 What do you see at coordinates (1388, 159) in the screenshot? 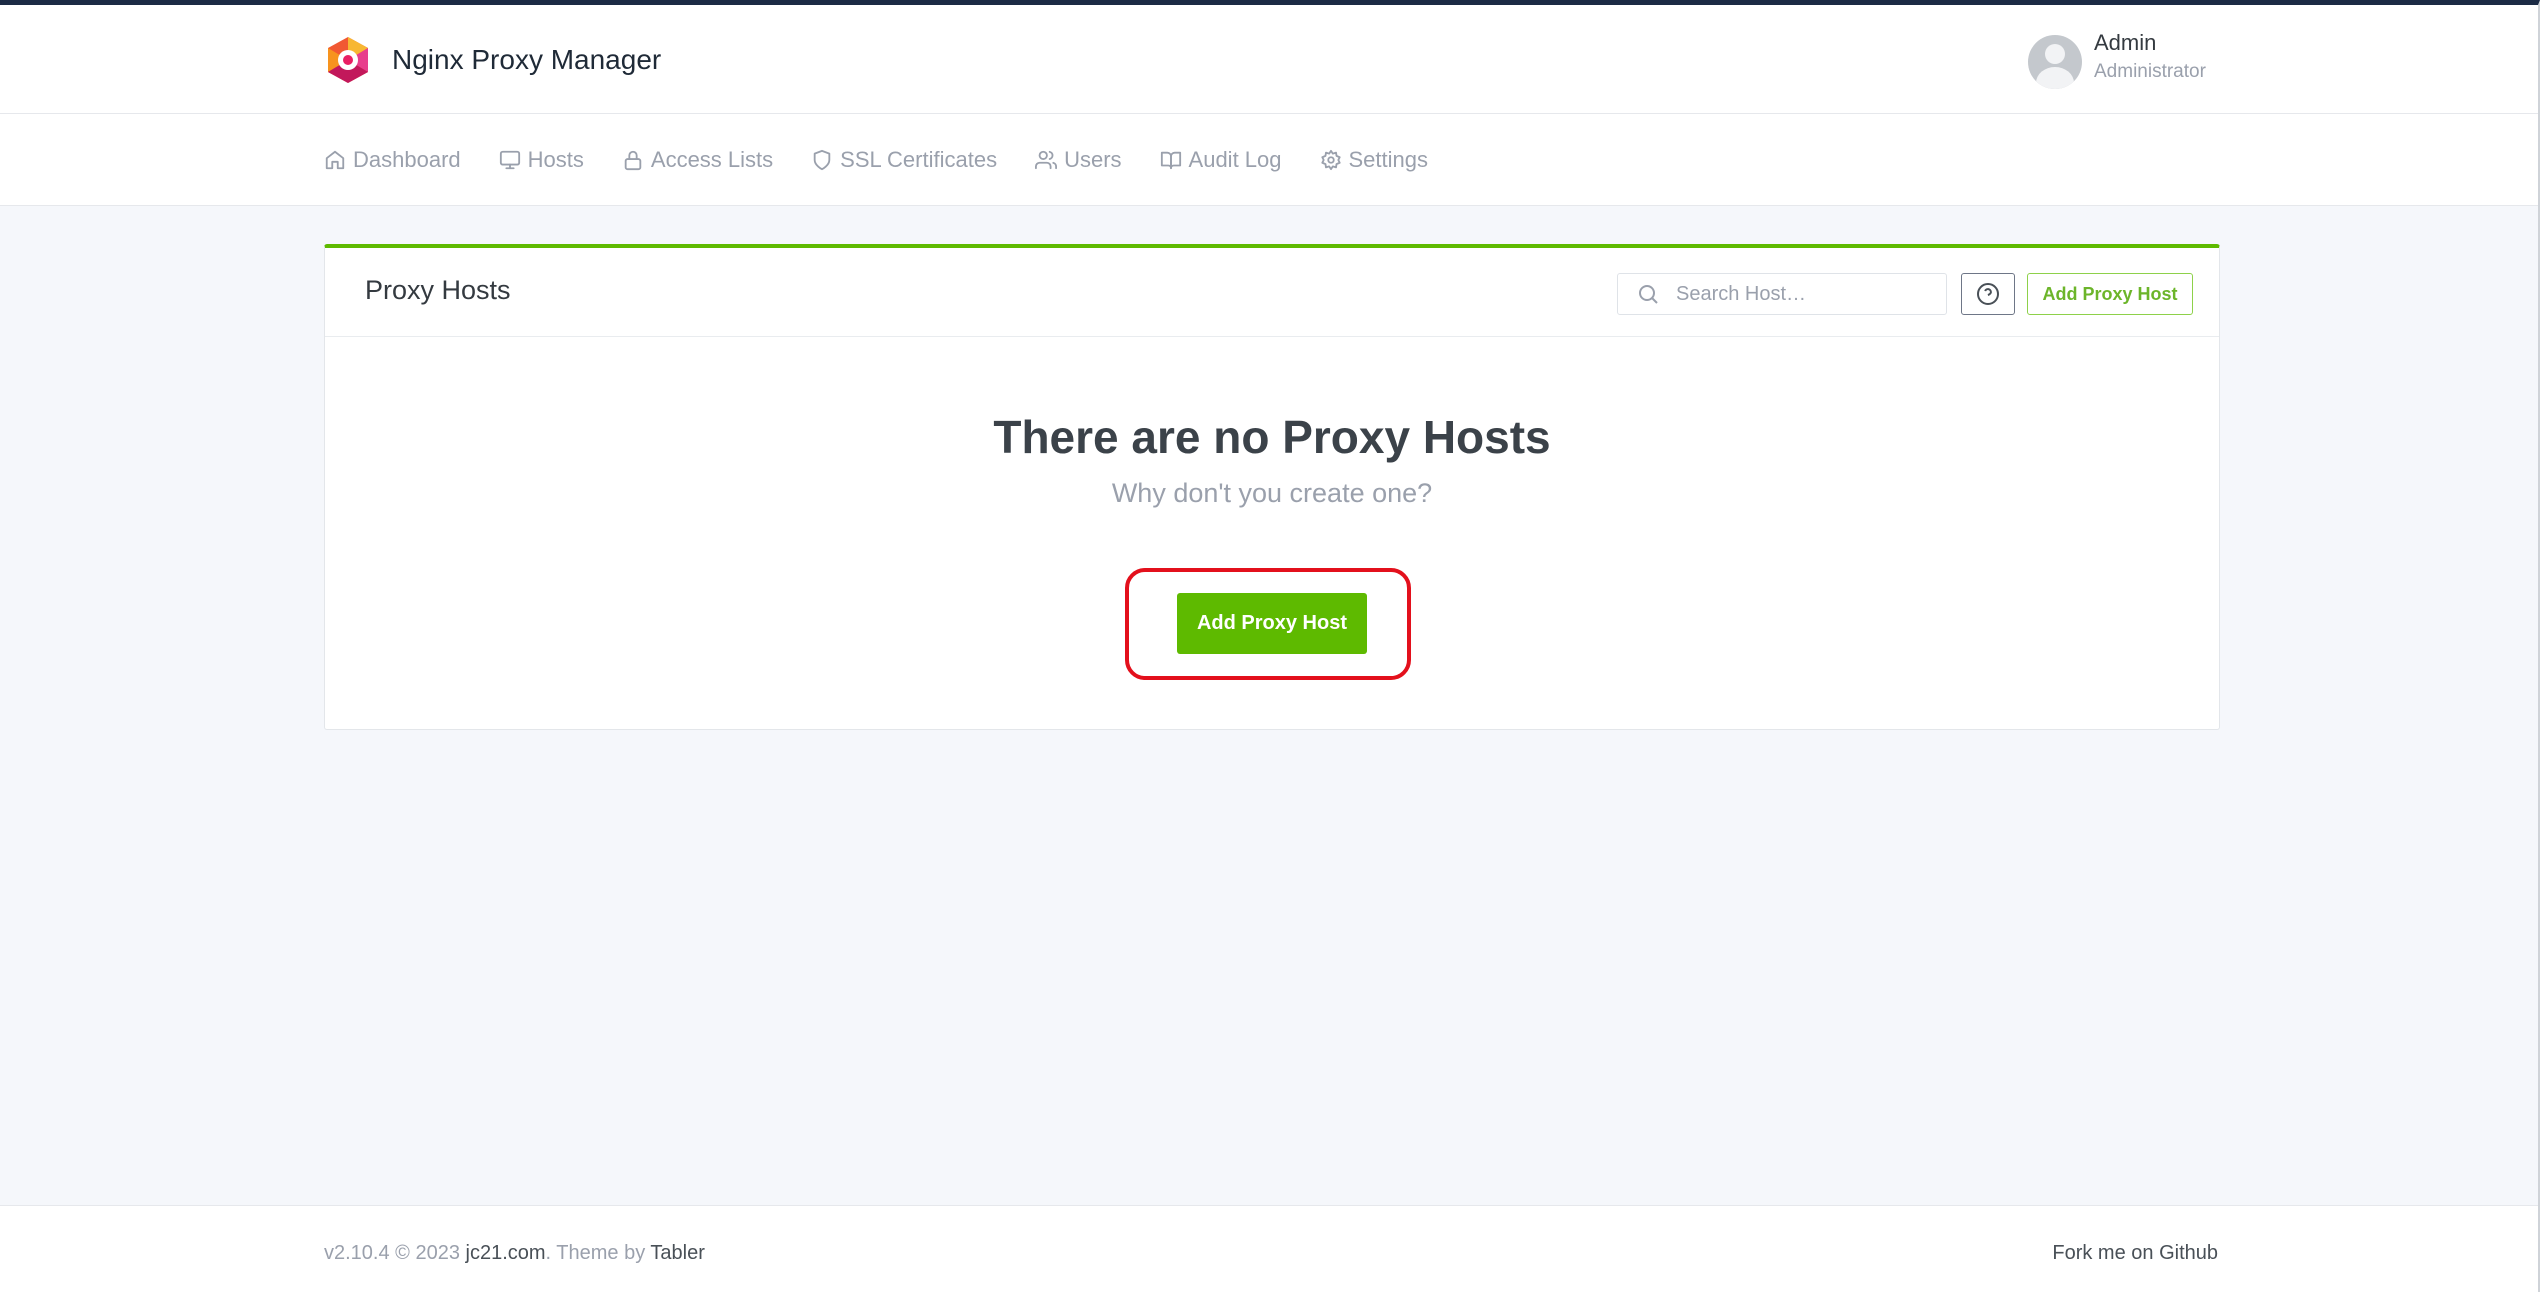
I see `nav-item-label: Settings` at bounding box center [1388, 159].